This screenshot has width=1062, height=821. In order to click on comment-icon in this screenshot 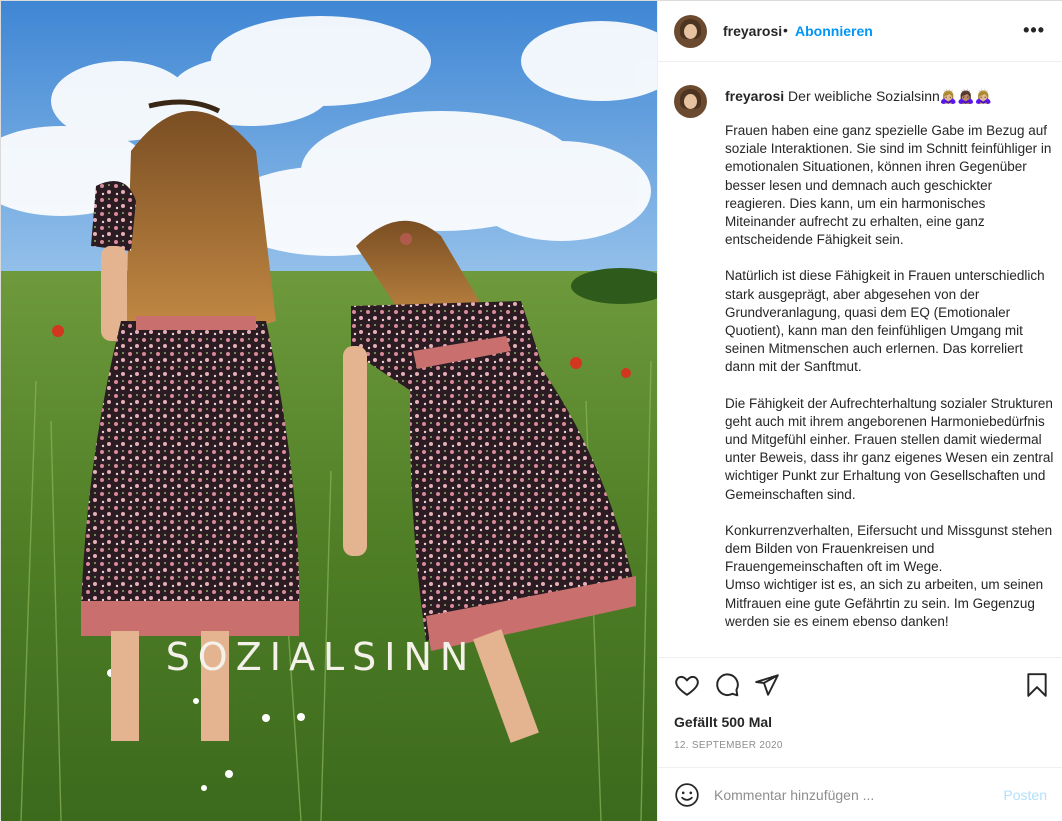, I will do `click(728, 686)`.